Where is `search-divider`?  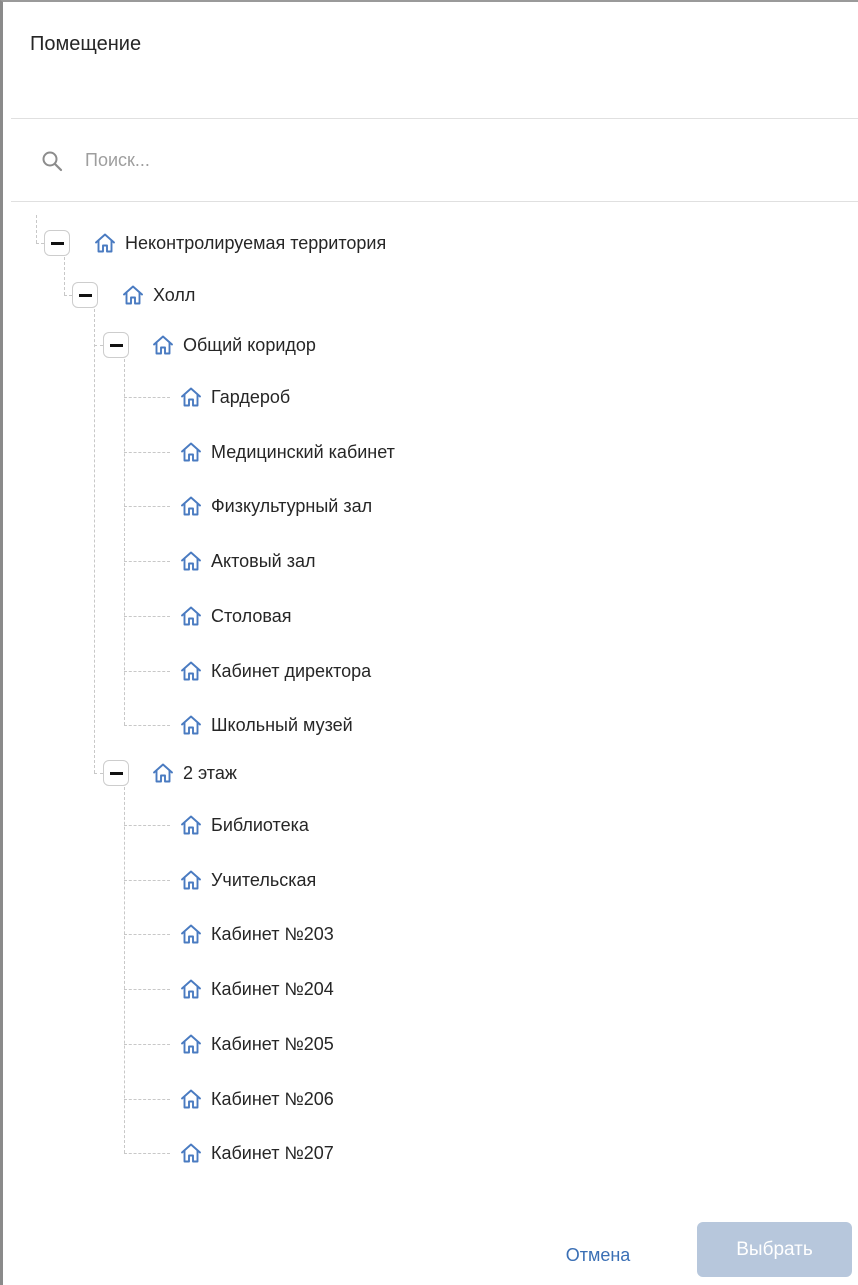 search-divider is located at coordinates (434, 201).